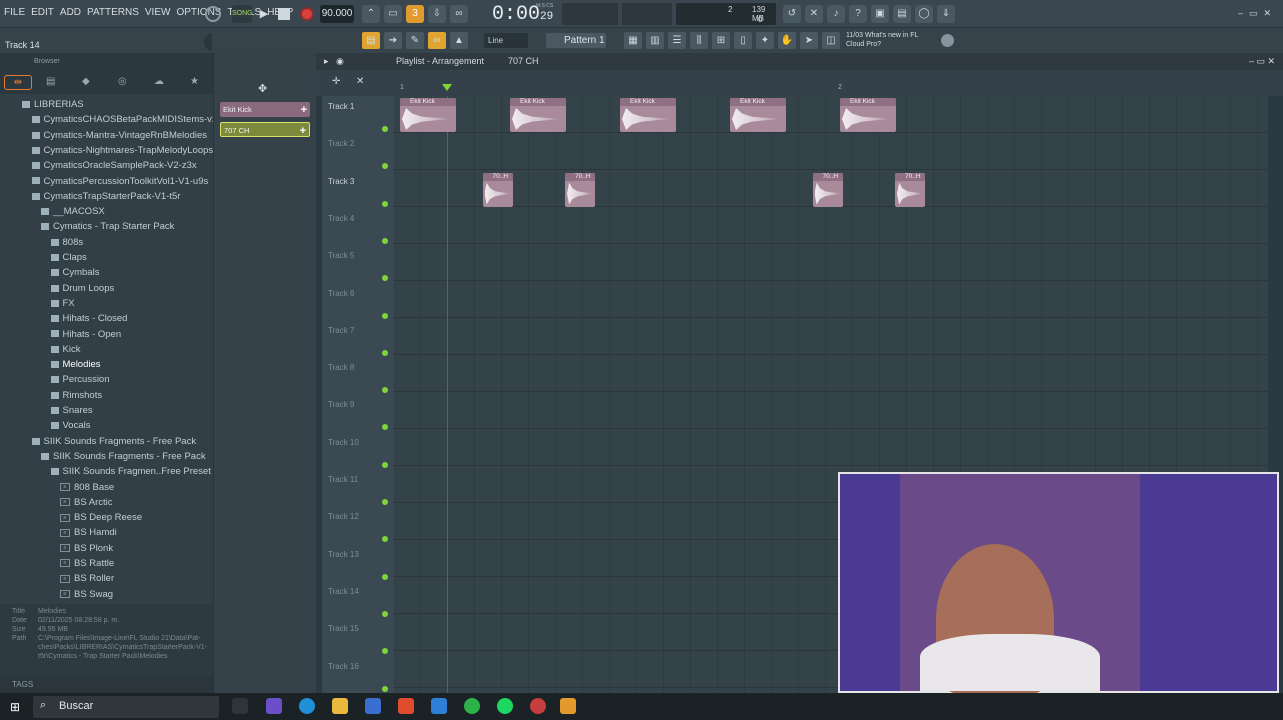 The image size is (1283, 720). I want to click on browser-icon: ⊞, so click(721, 40).